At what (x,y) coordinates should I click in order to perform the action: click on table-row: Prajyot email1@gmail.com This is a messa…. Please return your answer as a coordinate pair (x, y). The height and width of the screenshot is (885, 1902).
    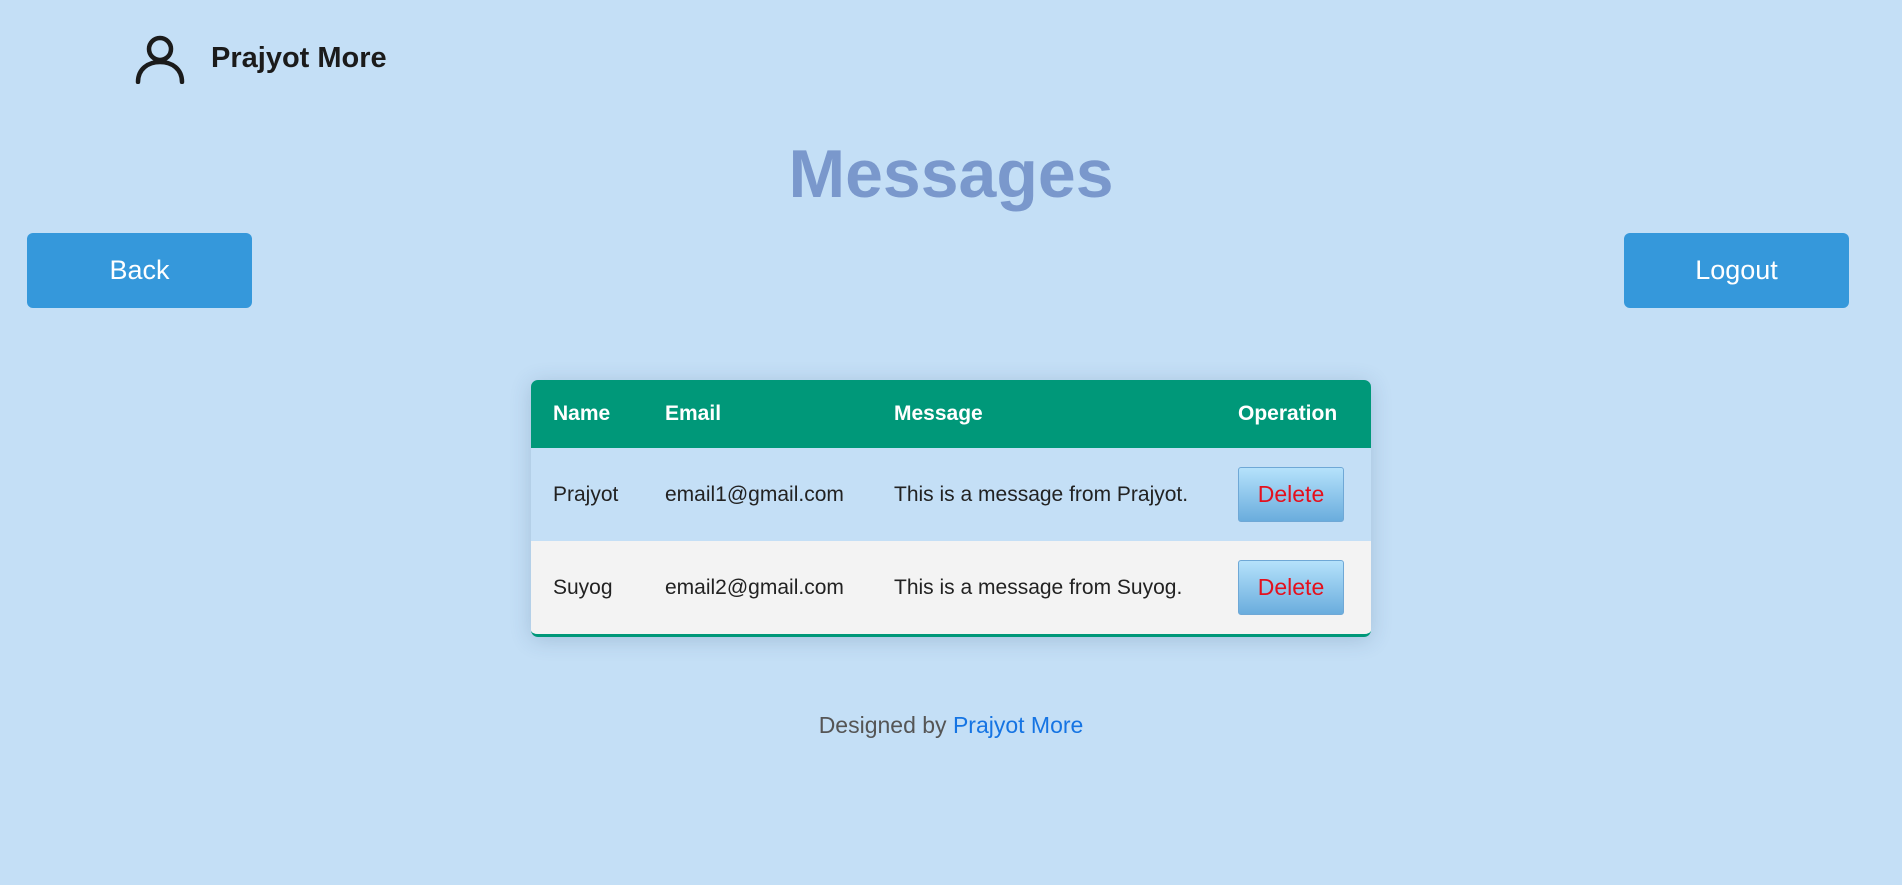
    Looking at the image, I should click on (951, 494).